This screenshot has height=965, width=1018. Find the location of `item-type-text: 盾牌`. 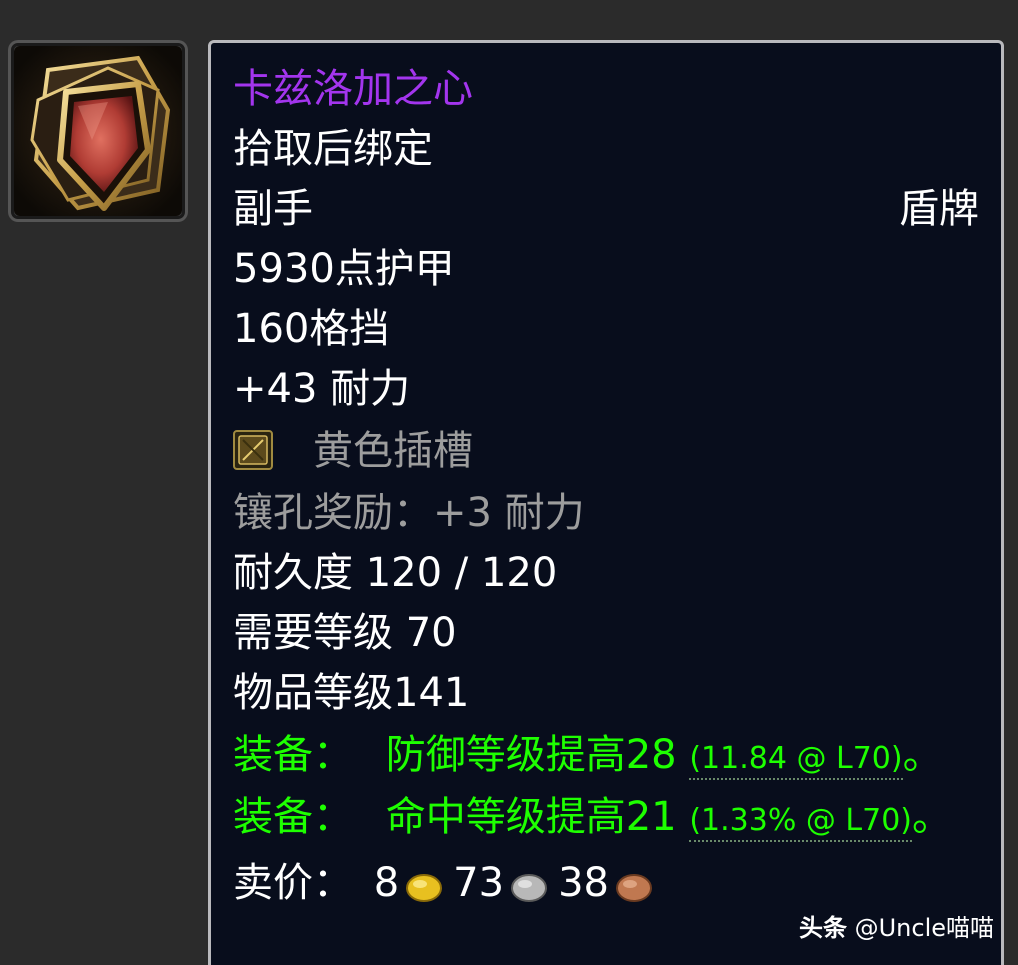

item-type-text: 盾牌 is located at coordinates (939, 209).